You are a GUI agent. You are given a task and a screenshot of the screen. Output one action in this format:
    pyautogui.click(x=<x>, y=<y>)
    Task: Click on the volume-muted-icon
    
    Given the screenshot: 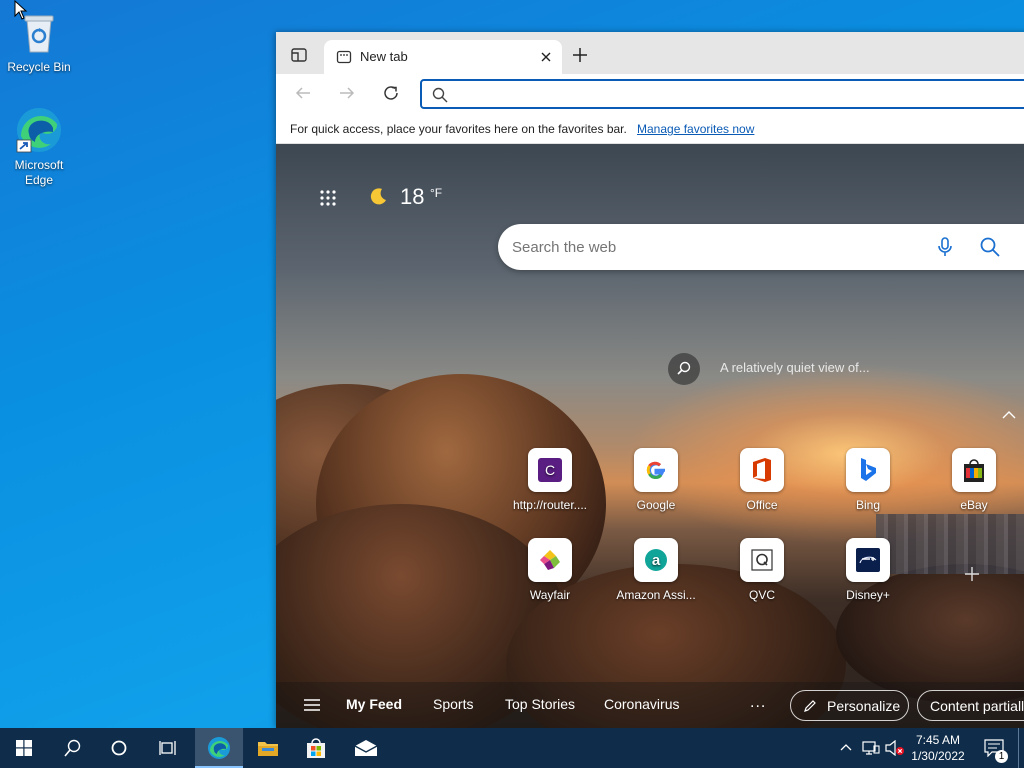 What is the action you would take?
    pyautogui.click(x=895, y=748)
    